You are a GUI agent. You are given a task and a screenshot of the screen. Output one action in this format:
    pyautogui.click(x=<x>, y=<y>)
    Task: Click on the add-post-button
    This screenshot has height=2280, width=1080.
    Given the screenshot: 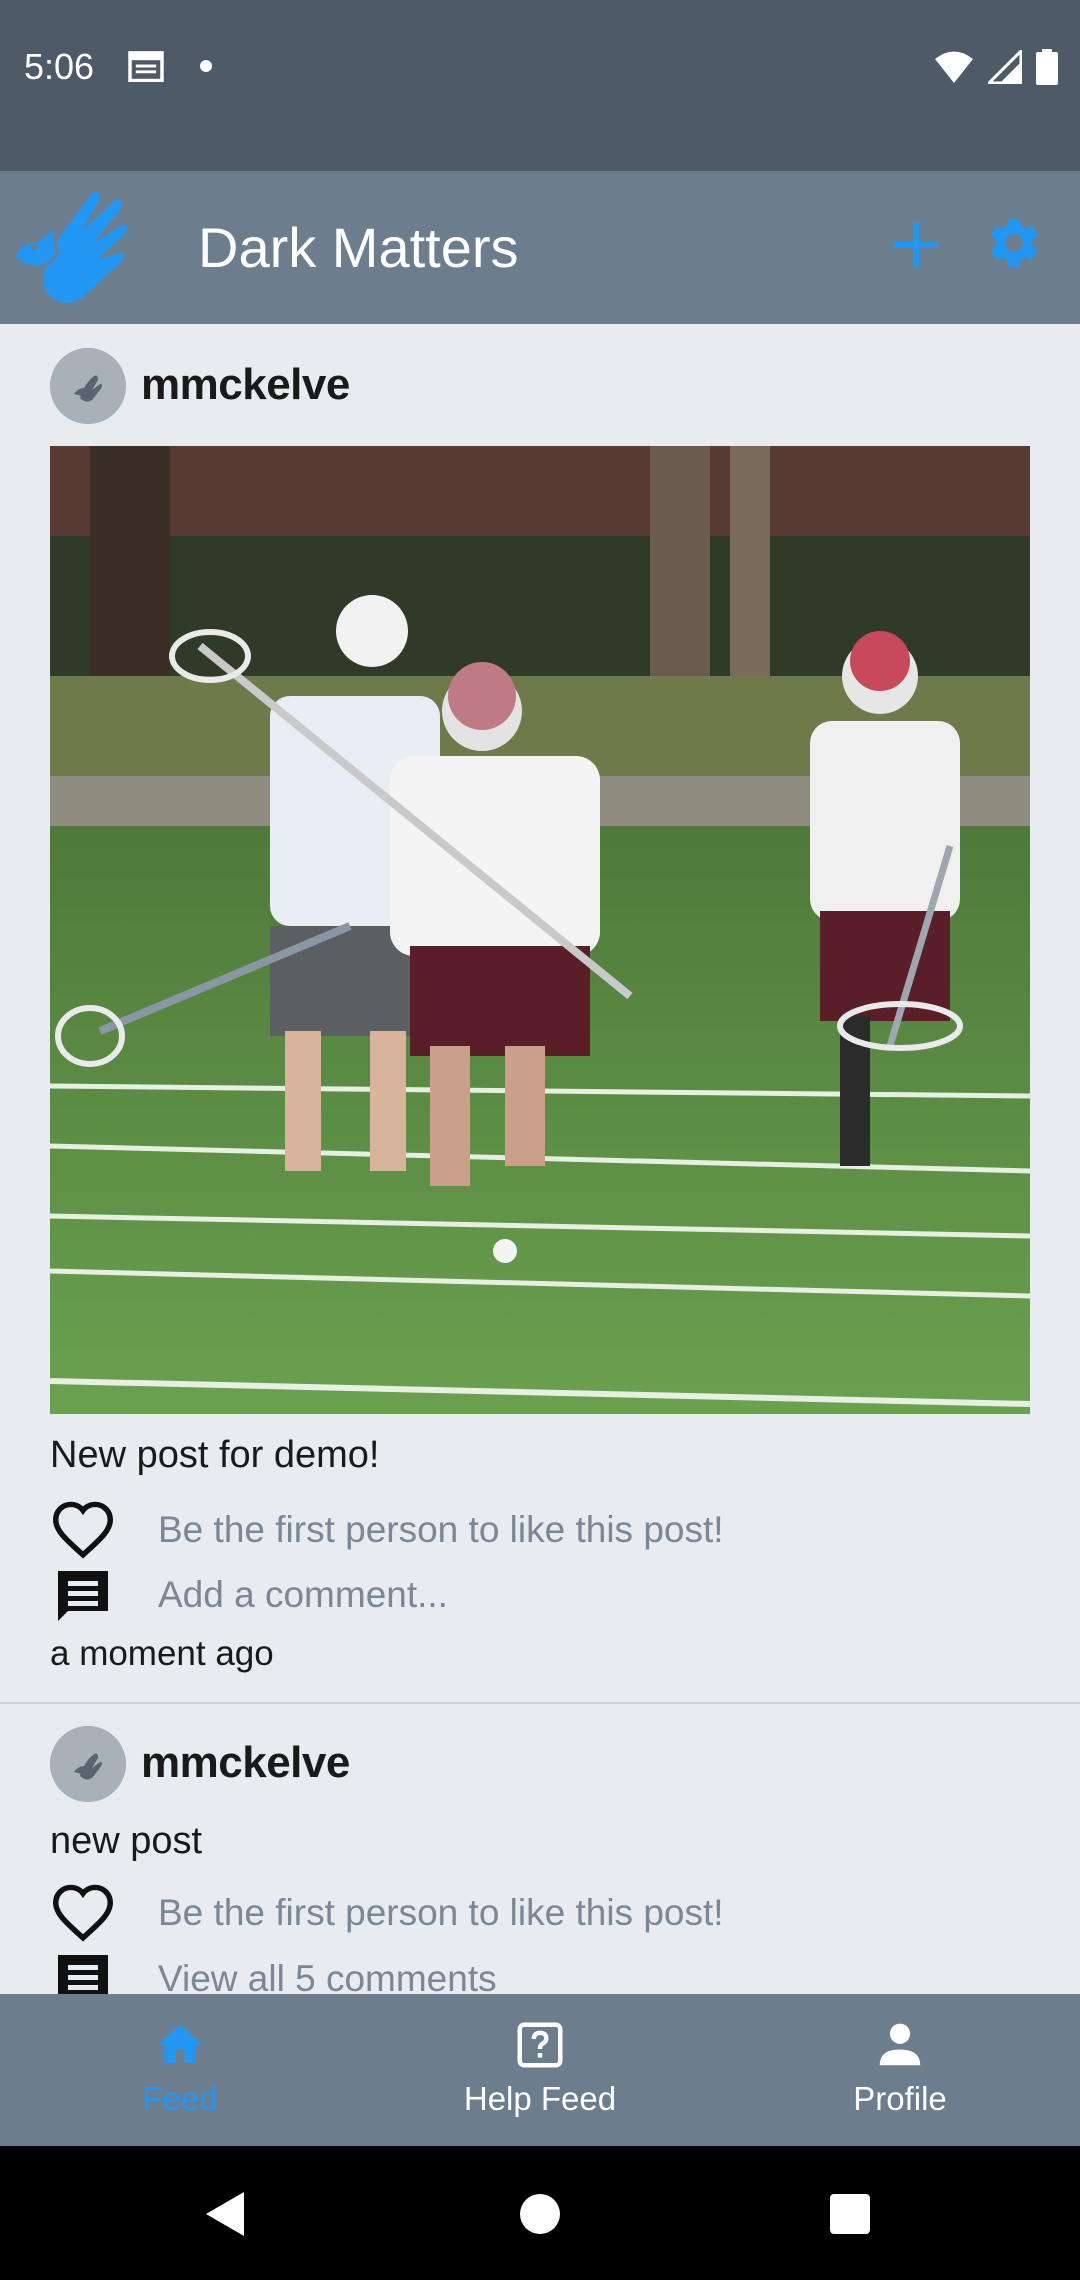 What is the action you would take?
    pyautogui.click(x=916, y=245)
    